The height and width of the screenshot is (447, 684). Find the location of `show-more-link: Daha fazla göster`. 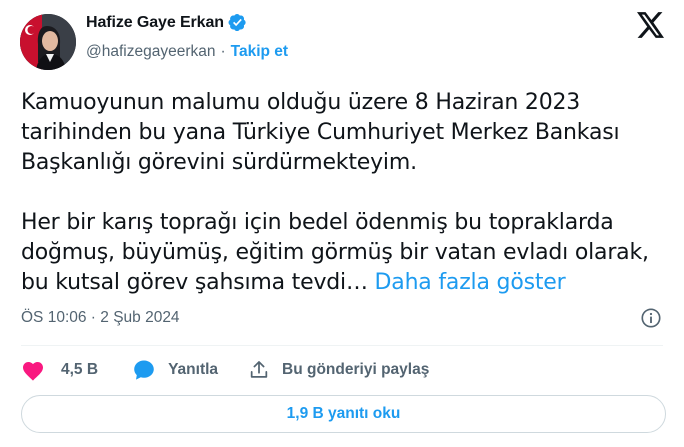

show-more-link: Daha fazla göster is located at coordinates (470, 282).